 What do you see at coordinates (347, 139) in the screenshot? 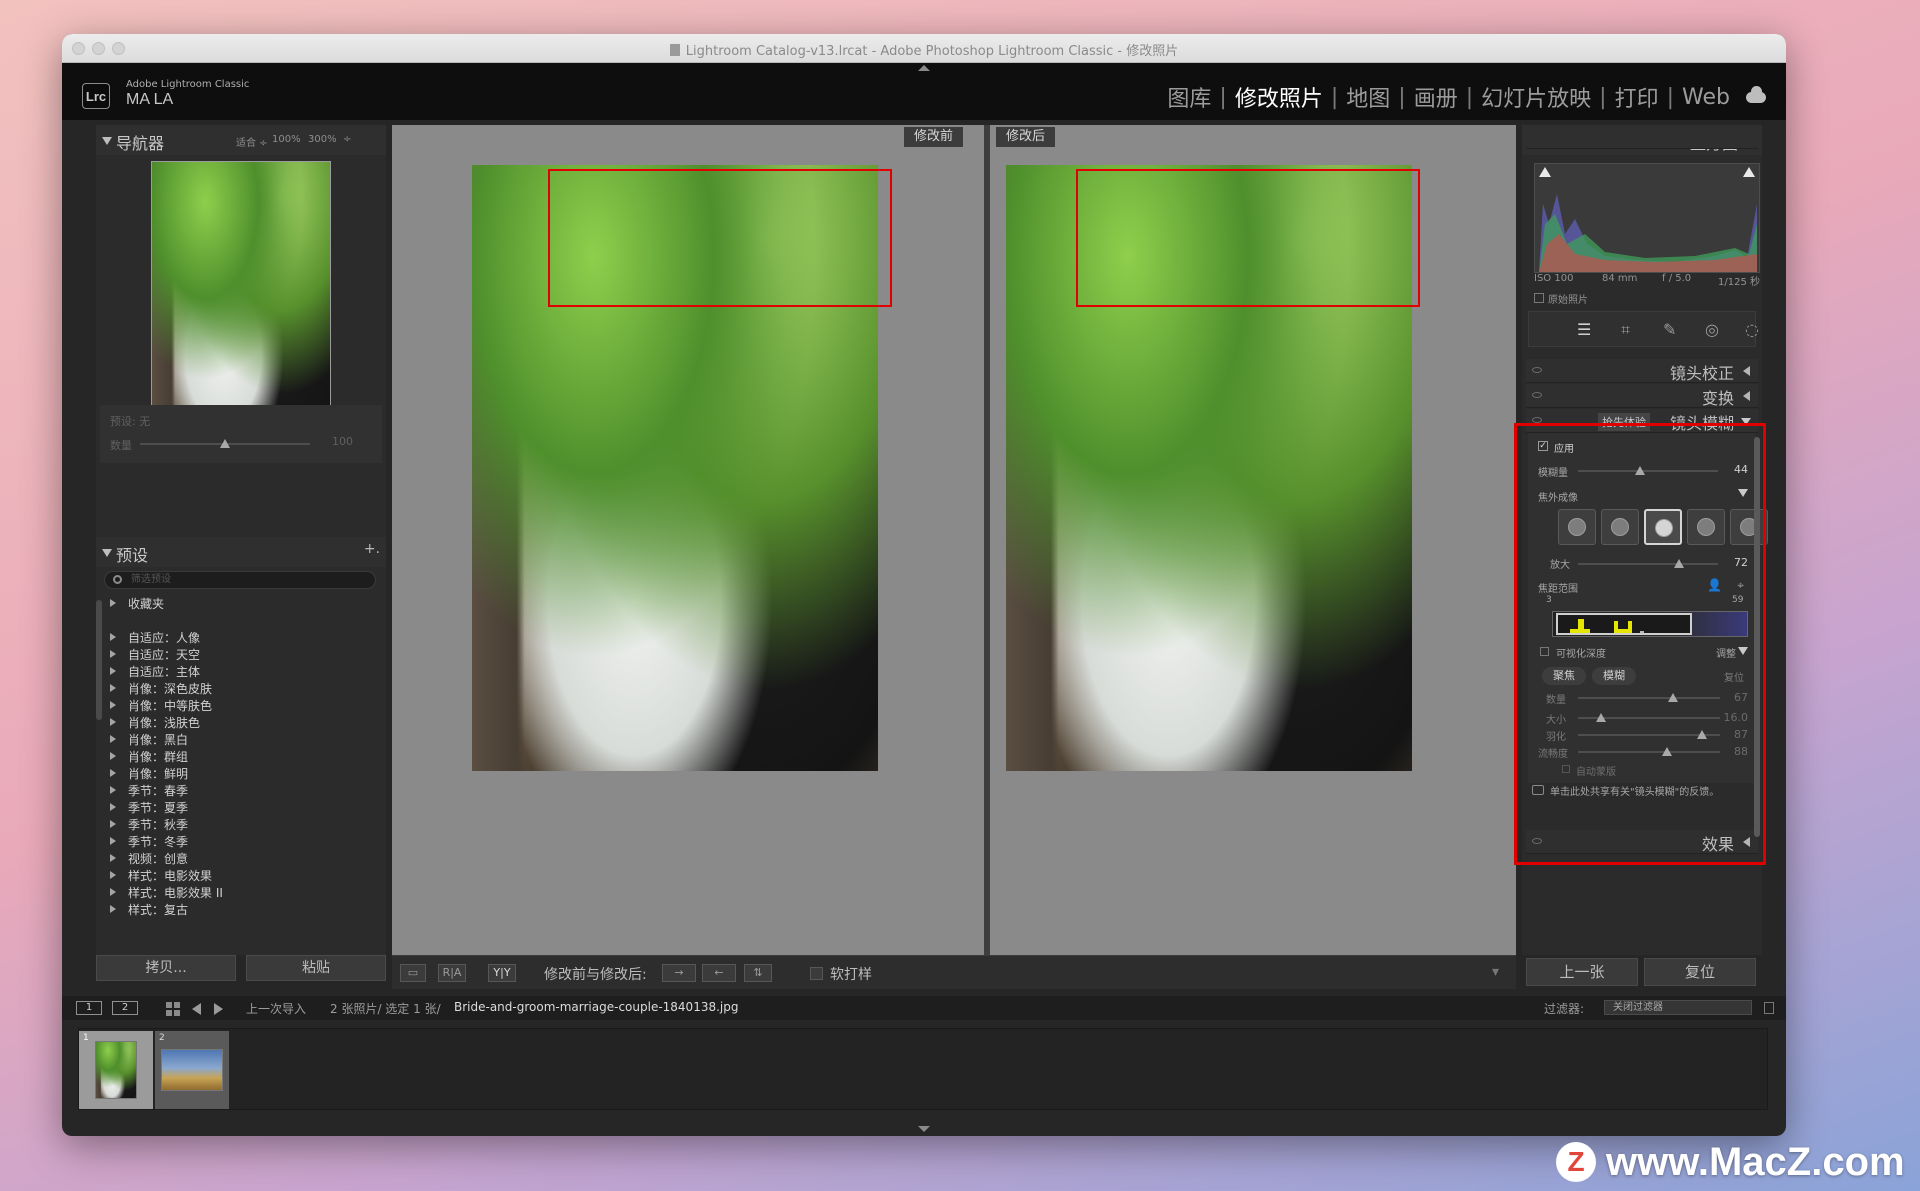
I see `zoom-menu-icon: ÷` at bounding box center [347, 139].